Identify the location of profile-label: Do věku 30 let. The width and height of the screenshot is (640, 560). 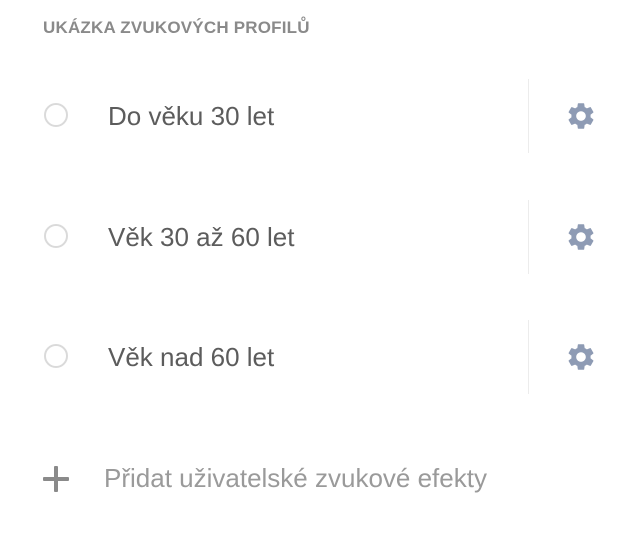
(191, 116).